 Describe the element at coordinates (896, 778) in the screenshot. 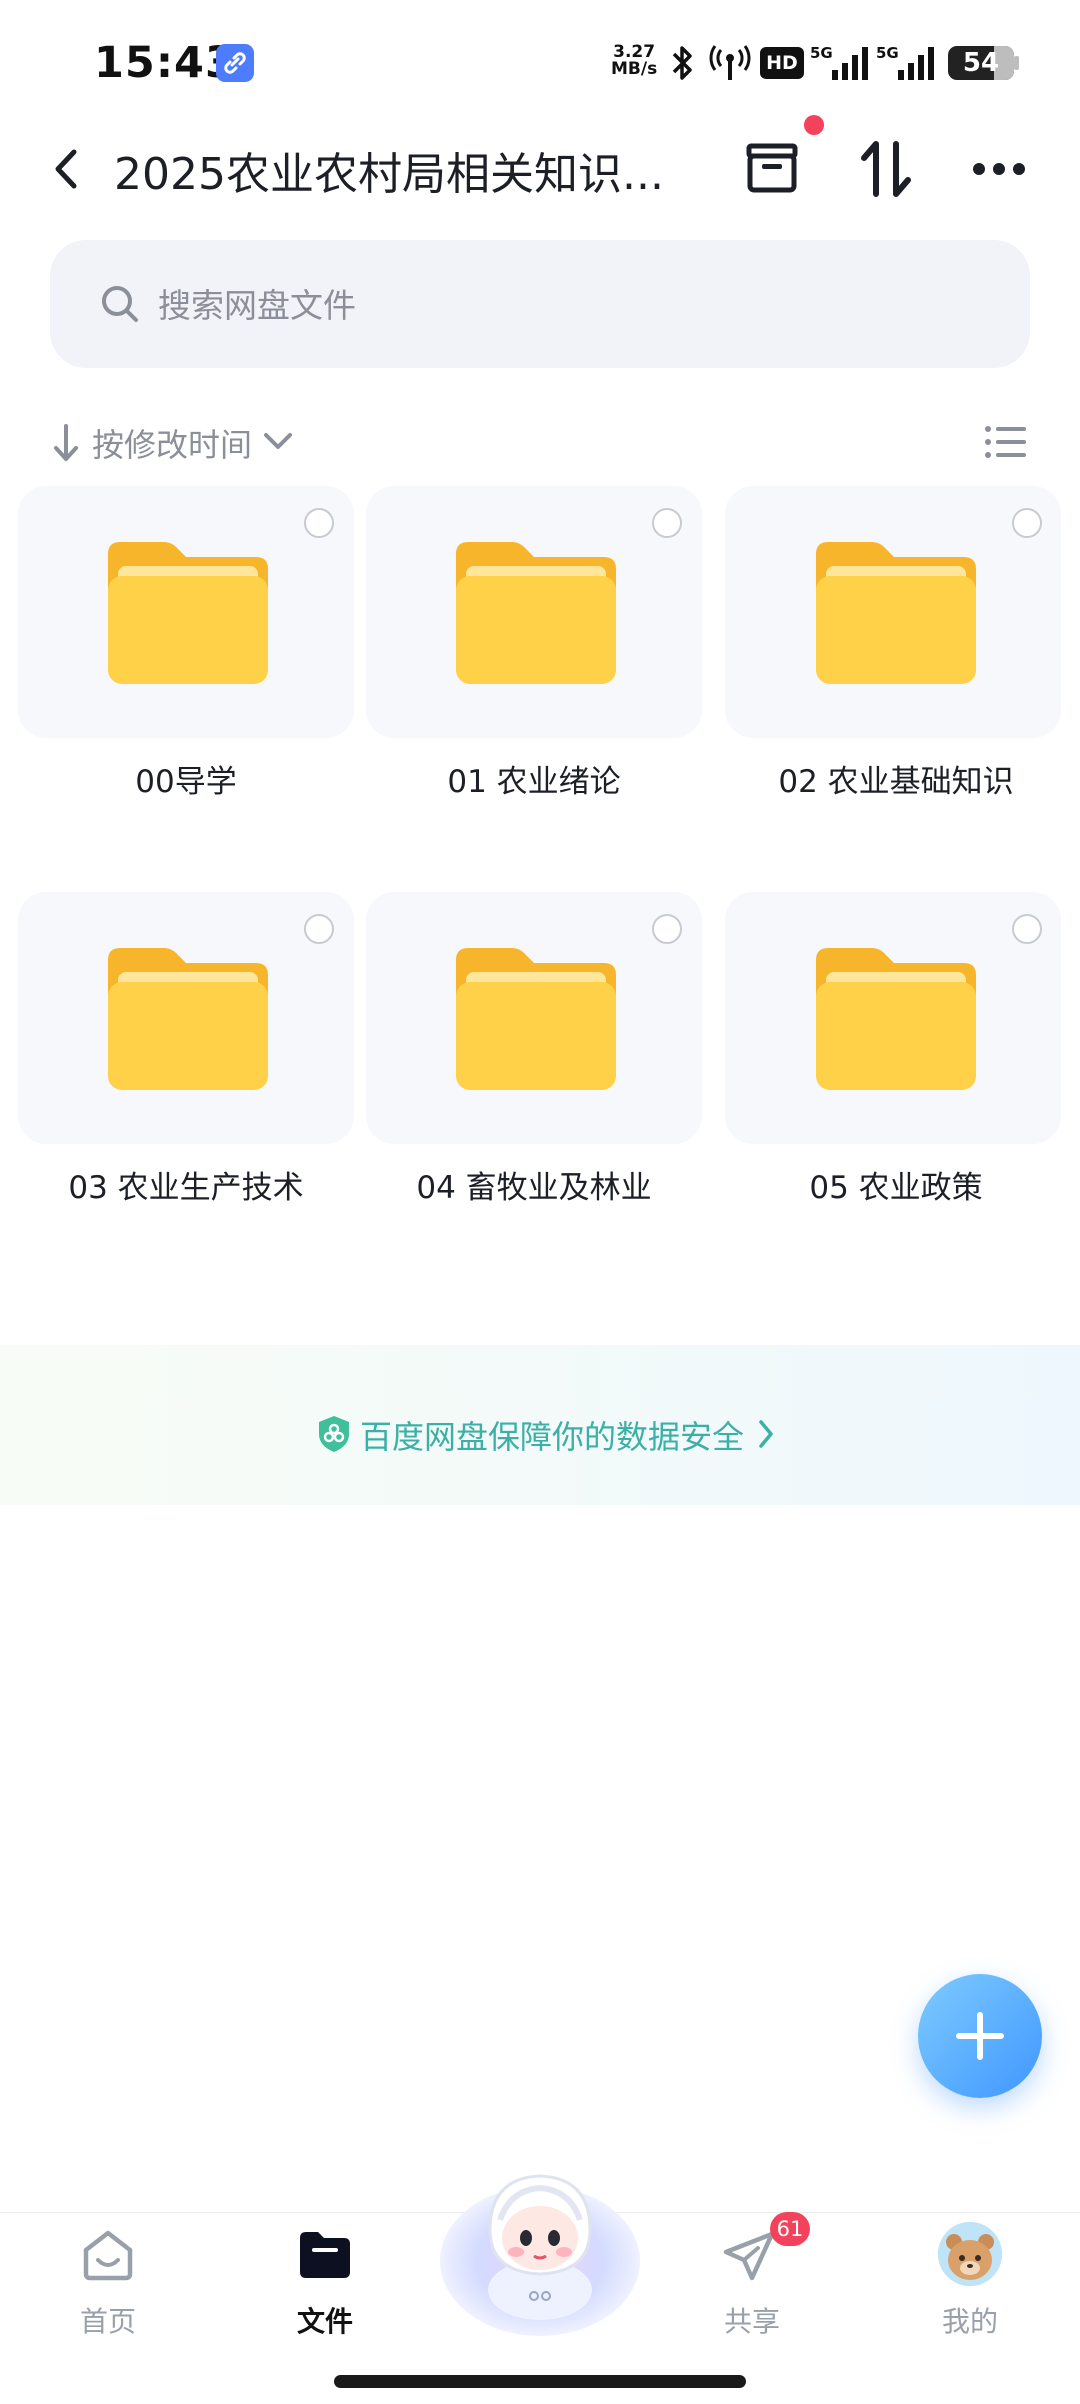

I see `folder-name: 02 农业基础知识` at that location.